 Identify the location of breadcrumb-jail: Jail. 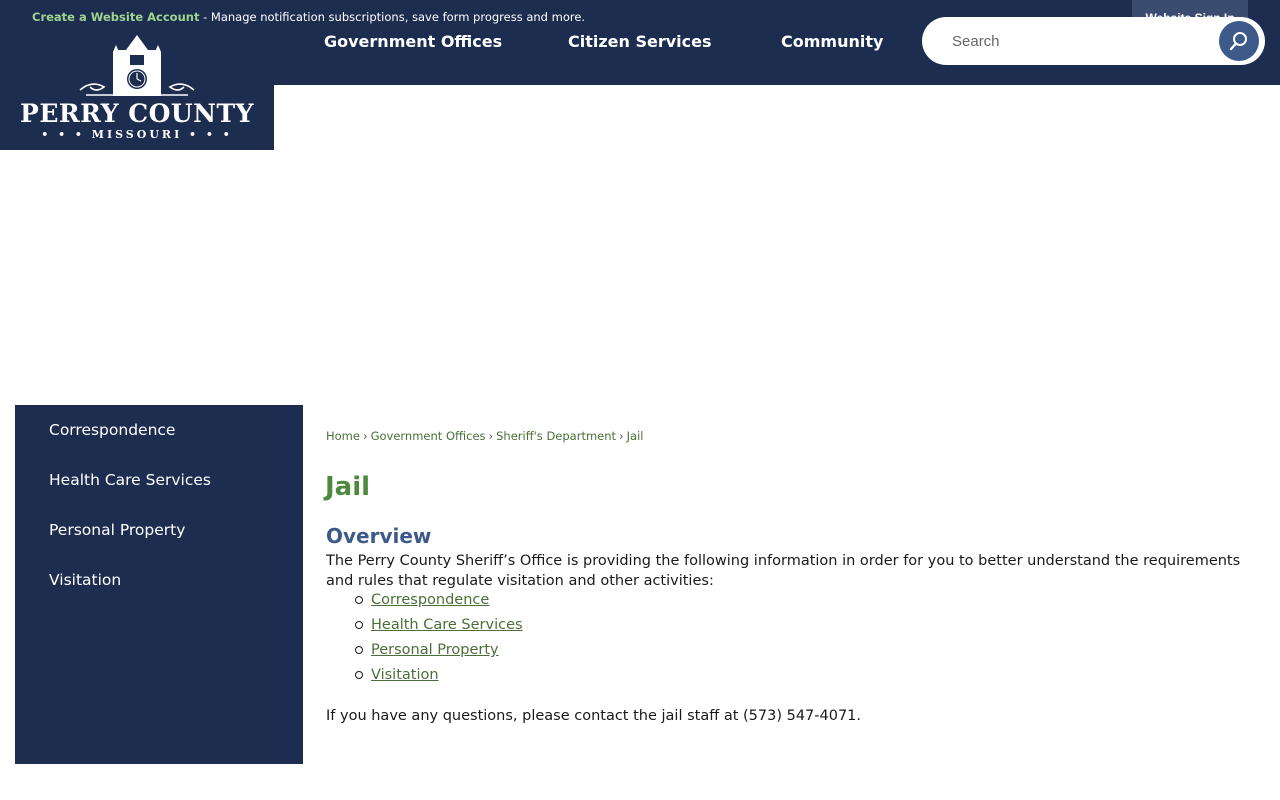
(635, 436).